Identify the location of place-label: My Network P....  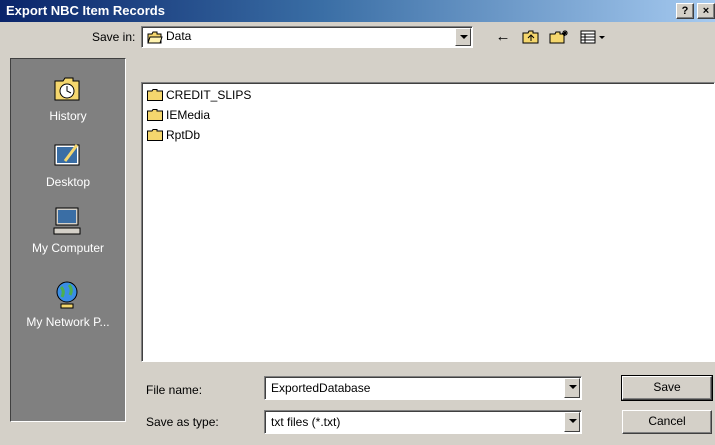
(68, 322).